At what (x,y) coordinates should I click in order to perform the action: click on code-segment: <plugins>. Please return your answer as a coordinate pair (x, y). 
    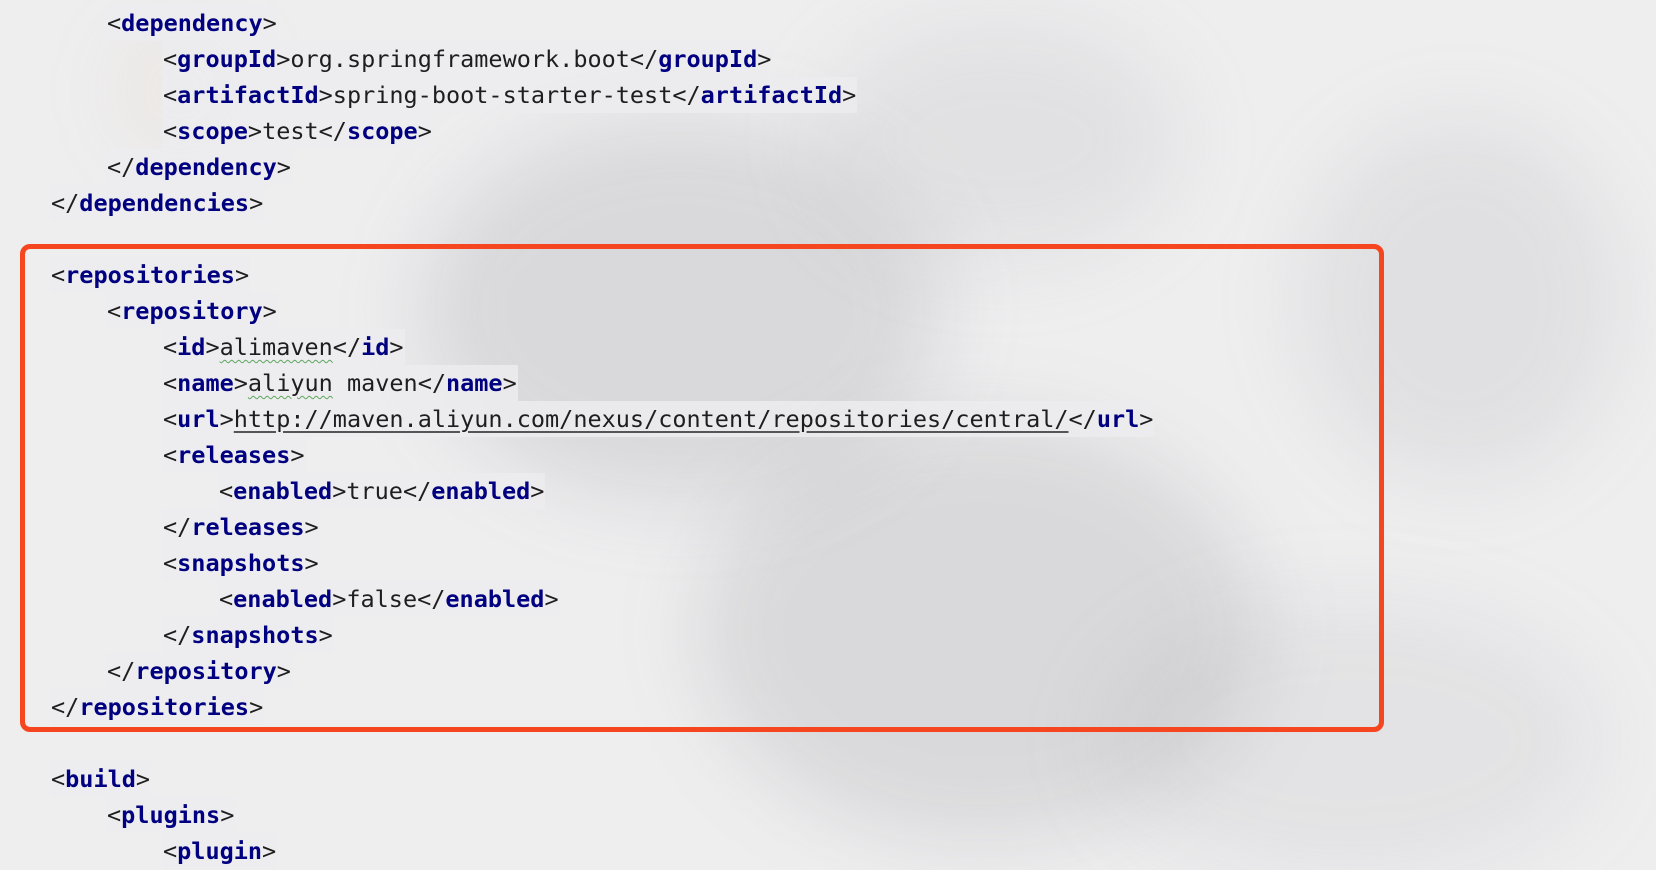
    Looking at the image, I should click on (171, 815).